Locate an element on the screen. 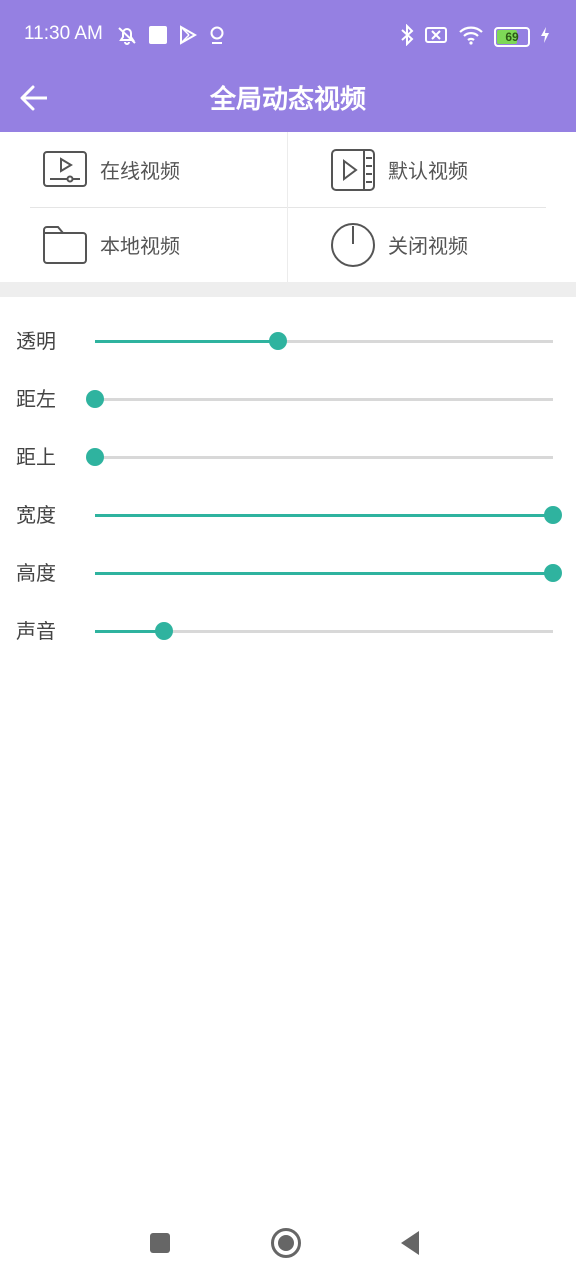 This screenshot has width=576, height=1280. charging-icon is located at coordinates (545, 37).